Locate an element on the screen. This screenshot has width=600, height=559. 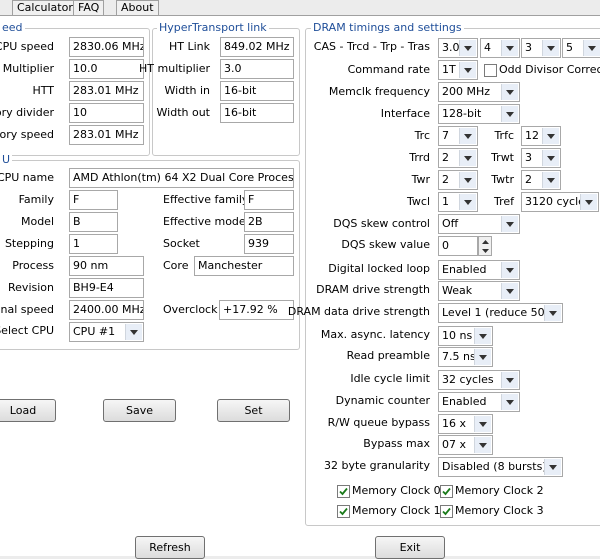
rw-queue-bypass-dropdown: 16 x is located at coordinates (465, 424).